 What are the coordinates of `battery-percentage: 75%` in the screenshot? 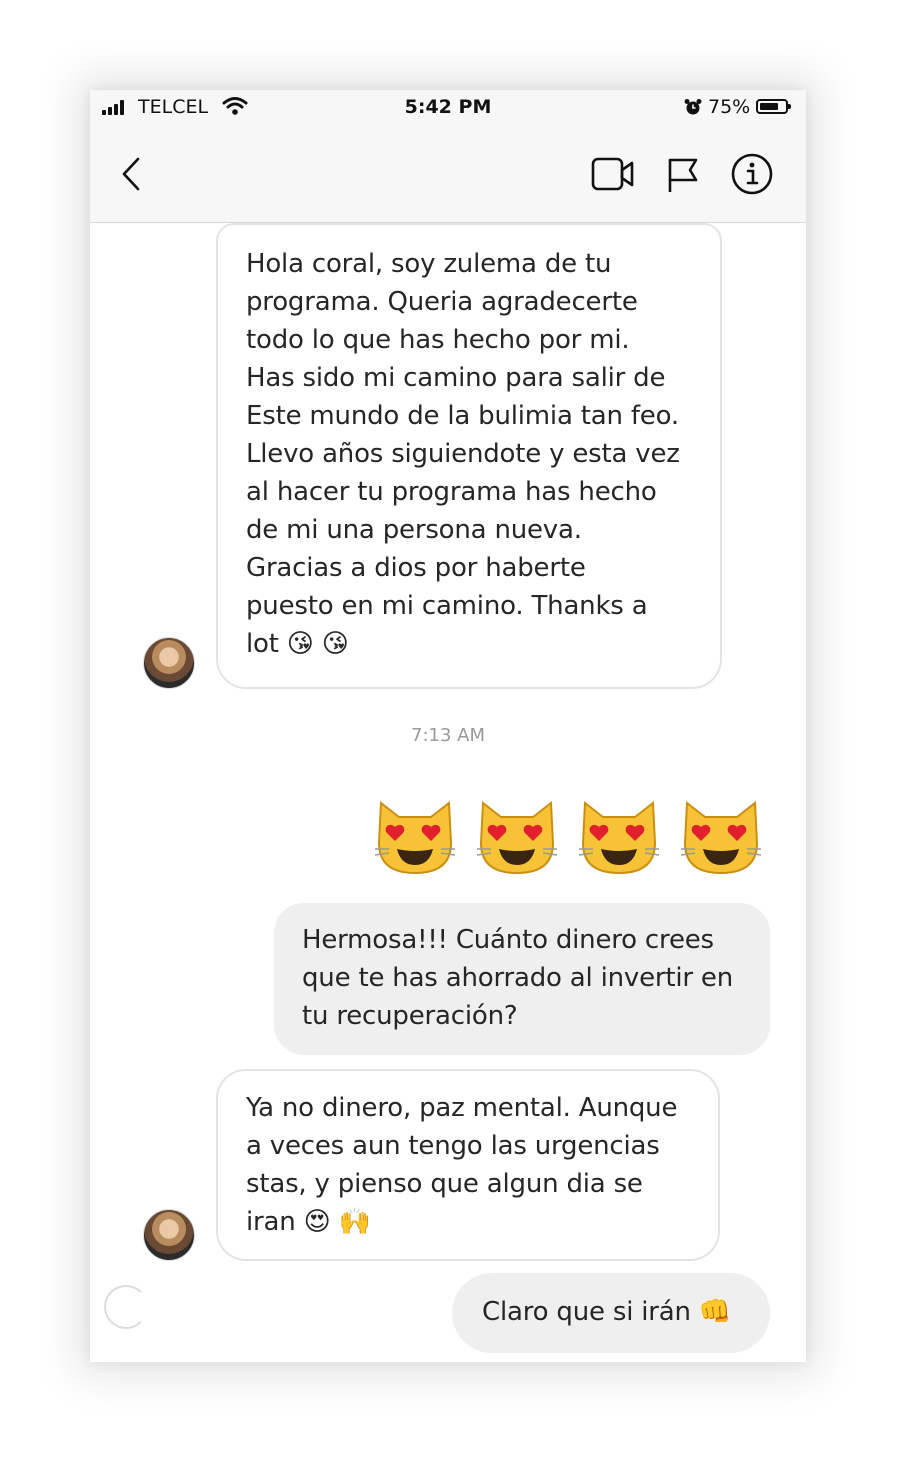 It's located at (729, 107).